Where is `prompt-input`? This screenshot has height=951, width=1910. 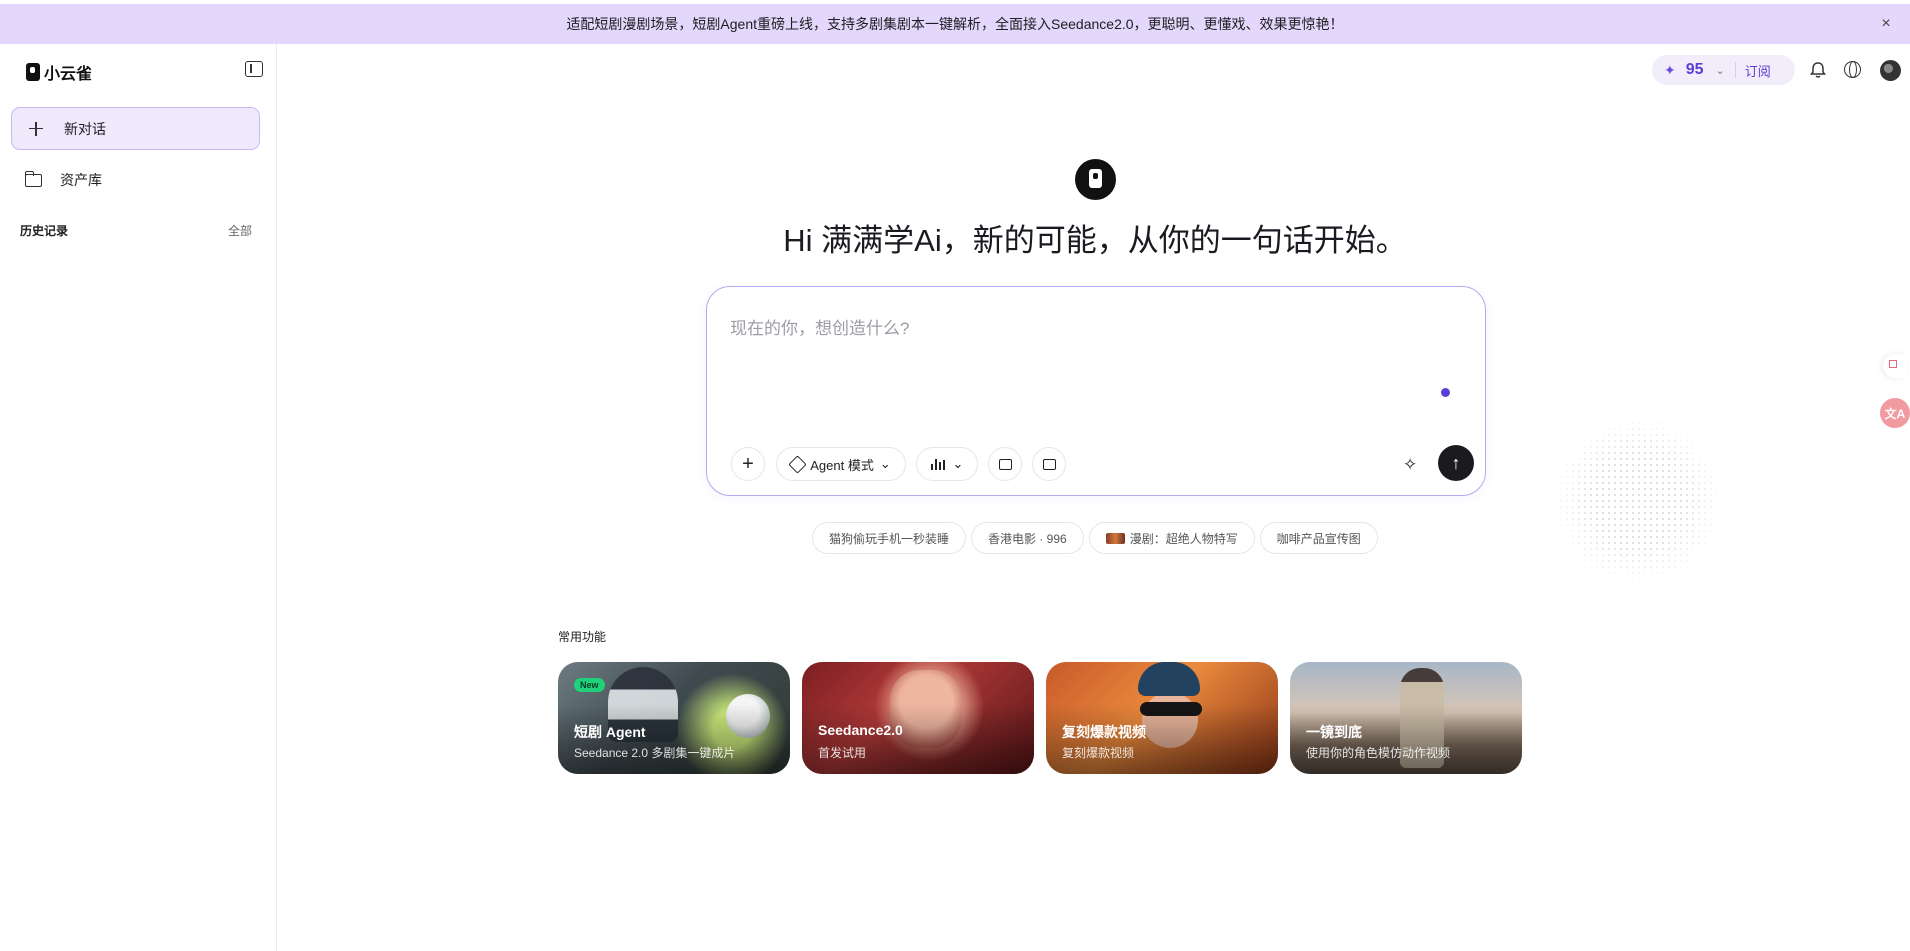 prompt-input is located at coordinates (1090, 354).